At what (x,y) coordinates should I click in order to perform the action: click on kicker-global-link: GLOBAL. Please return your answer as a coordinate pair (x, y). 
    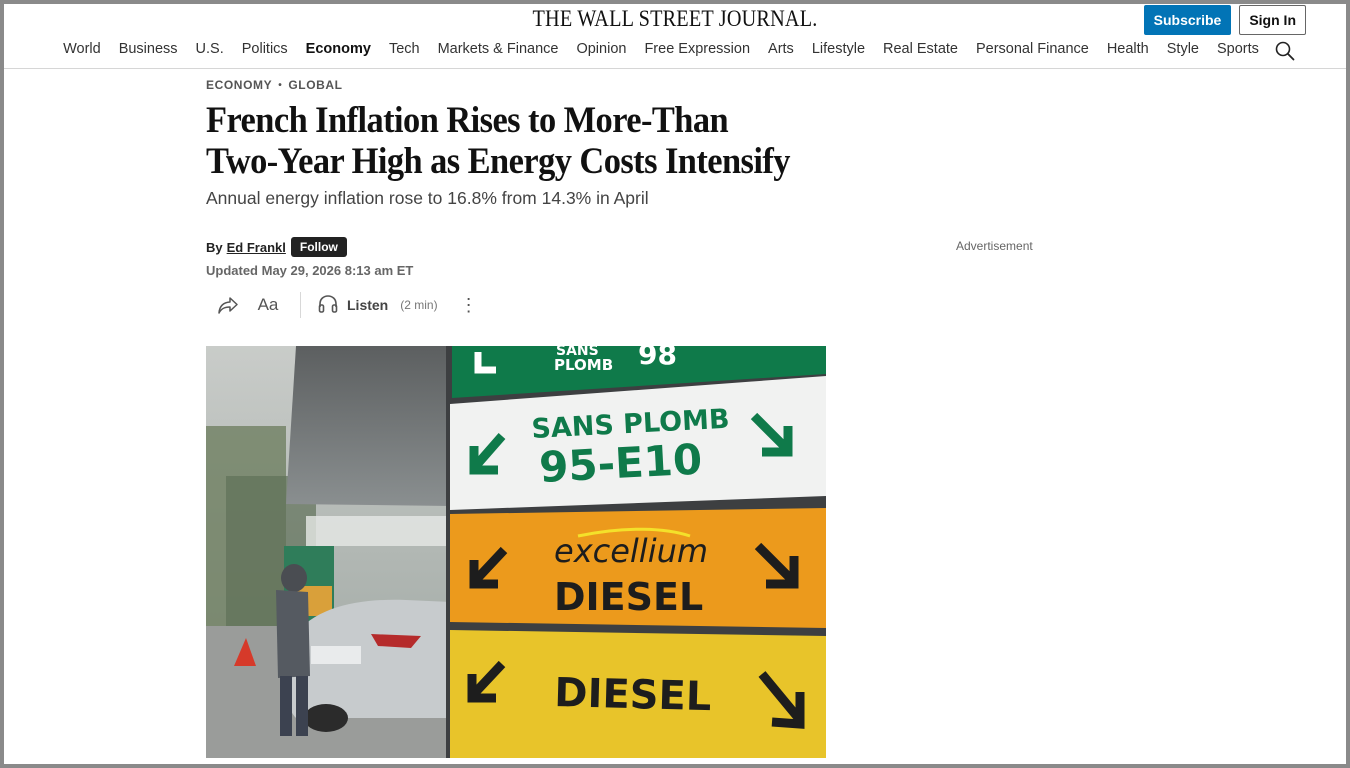
    Looking at the image, I should click on (315, 85).